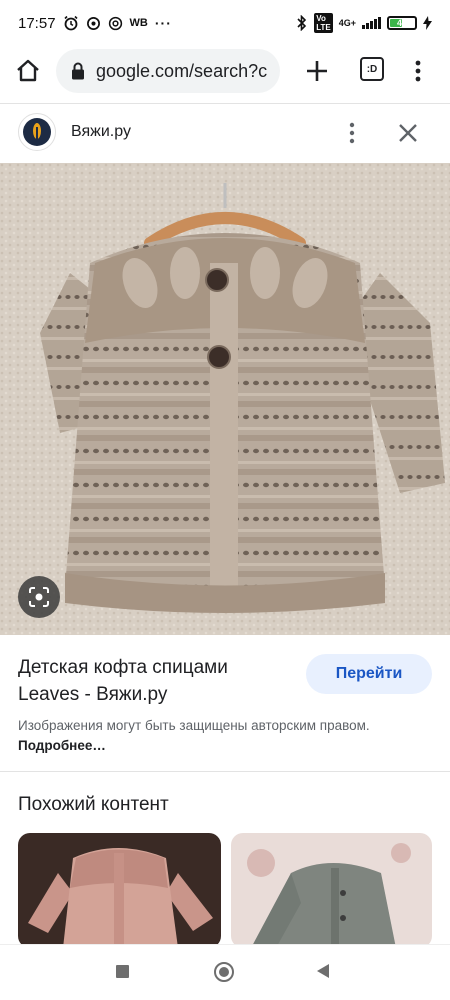 The width and height of the screenshot is (450, 1000). What do you see at coordinates (323, 971) in the screenshot?
I see `back-icon` at bounding box center [323, 971].